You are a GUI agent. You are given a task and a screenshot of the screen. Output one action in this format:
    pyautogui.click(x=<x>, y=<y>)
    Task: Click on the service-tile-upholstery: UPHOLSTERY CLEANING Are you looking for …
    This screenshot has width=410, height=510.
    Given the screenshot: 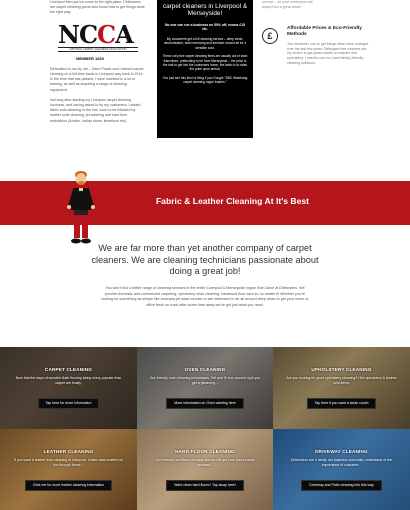 What is the action you would take?
    pyautogui.click(x=341, y=388)
    